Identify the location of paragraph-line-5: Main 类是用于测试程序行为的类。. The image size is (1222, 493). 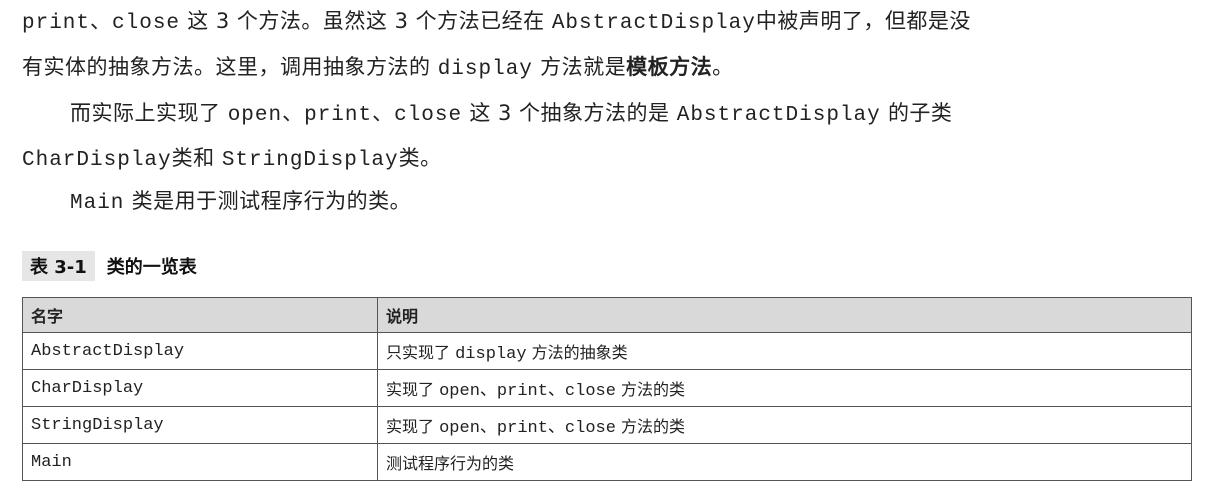
(240, 202).